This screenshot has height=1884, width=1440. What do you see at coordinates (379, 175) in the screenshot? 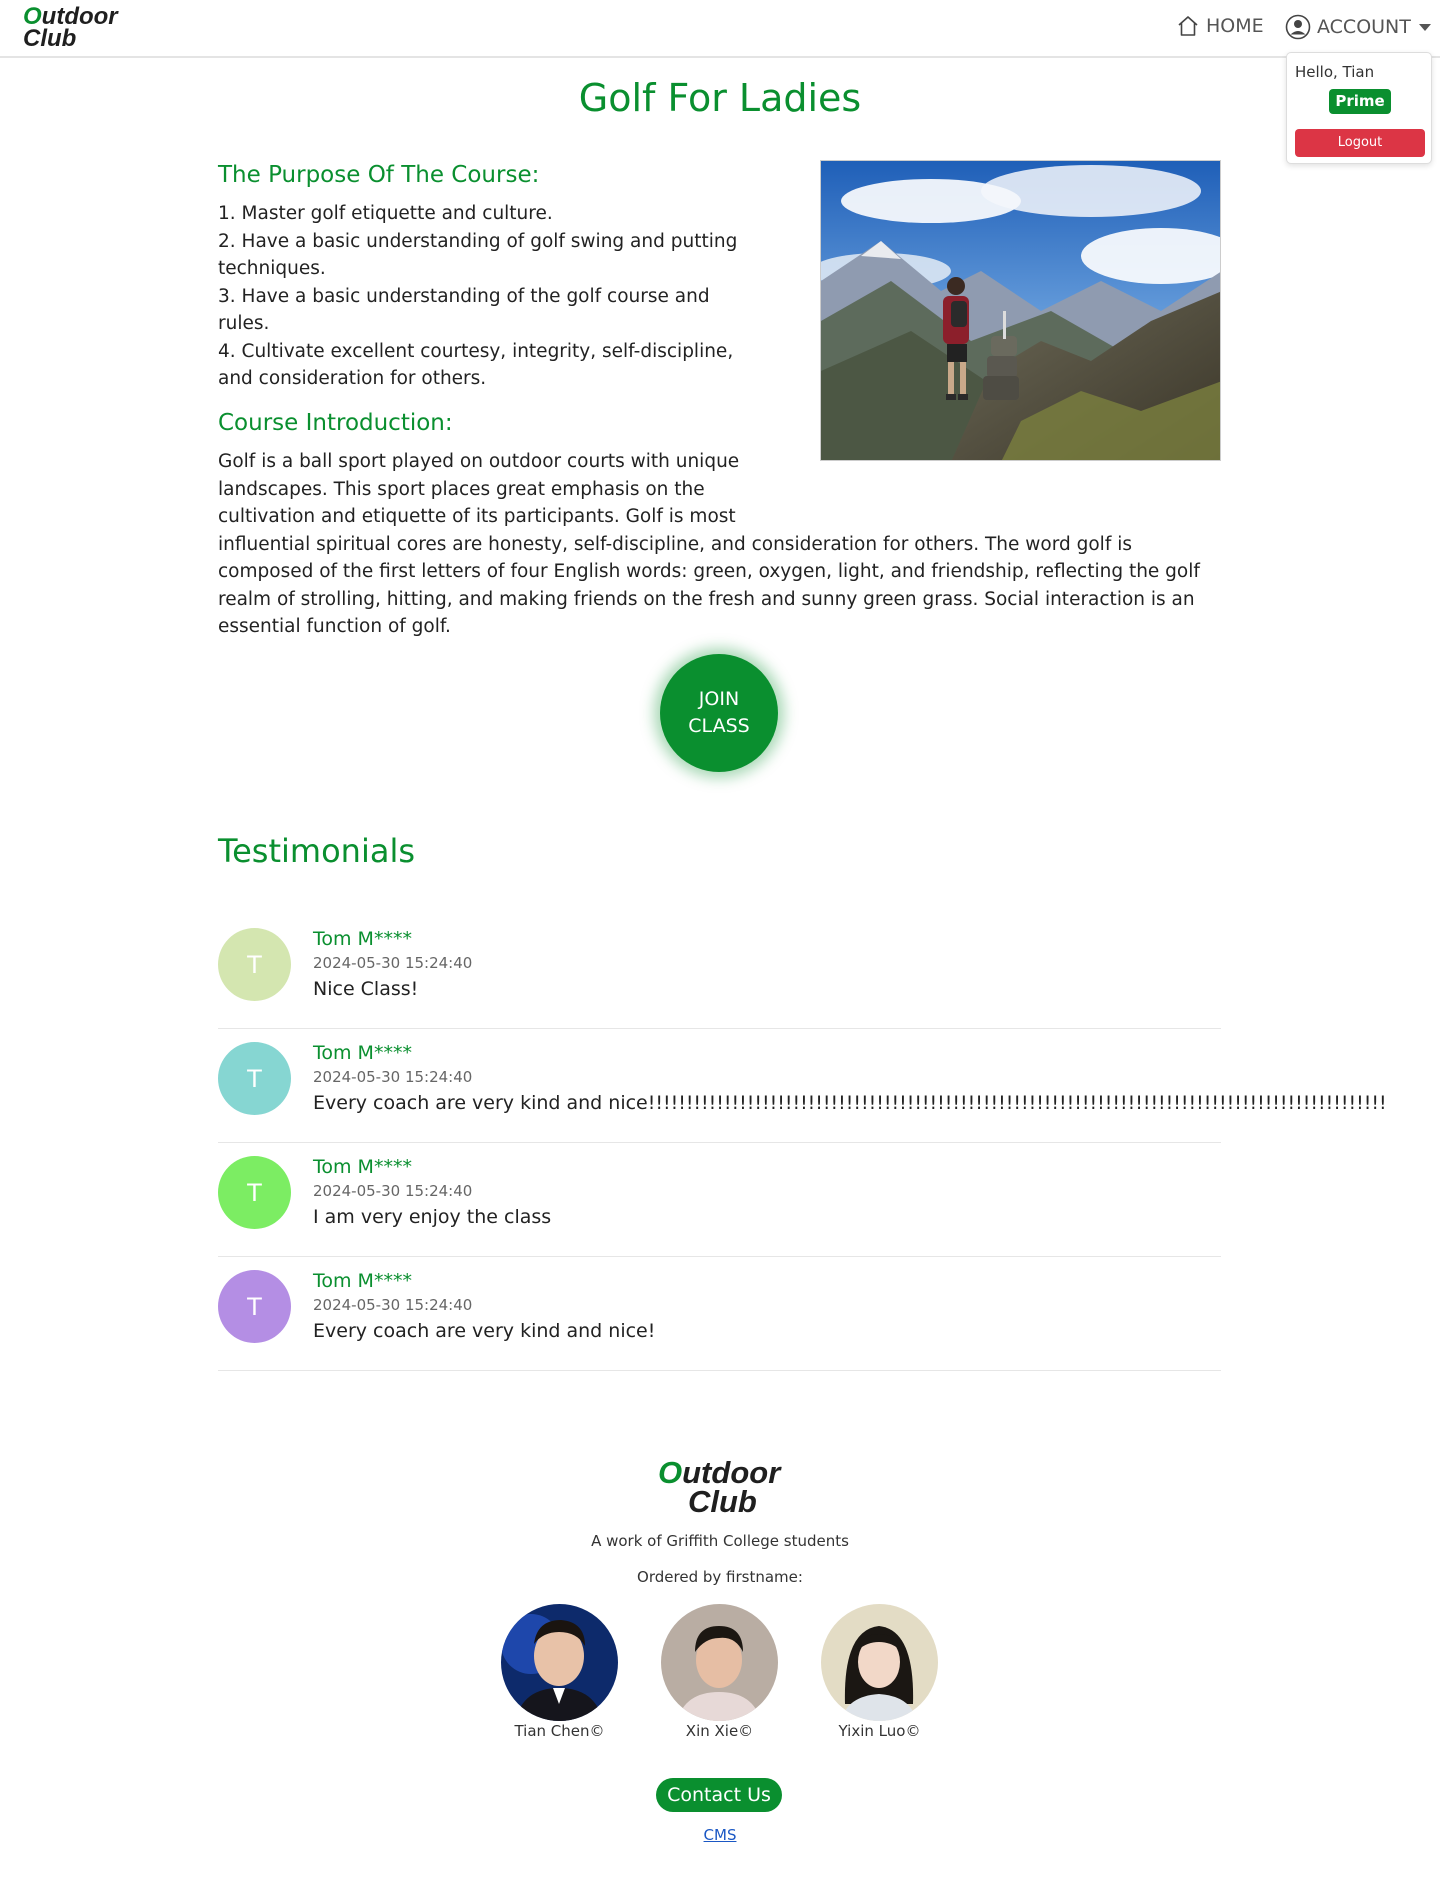
I see `purpose-heading: The Purpose Of The Course:` at bounding box center [379, 175].